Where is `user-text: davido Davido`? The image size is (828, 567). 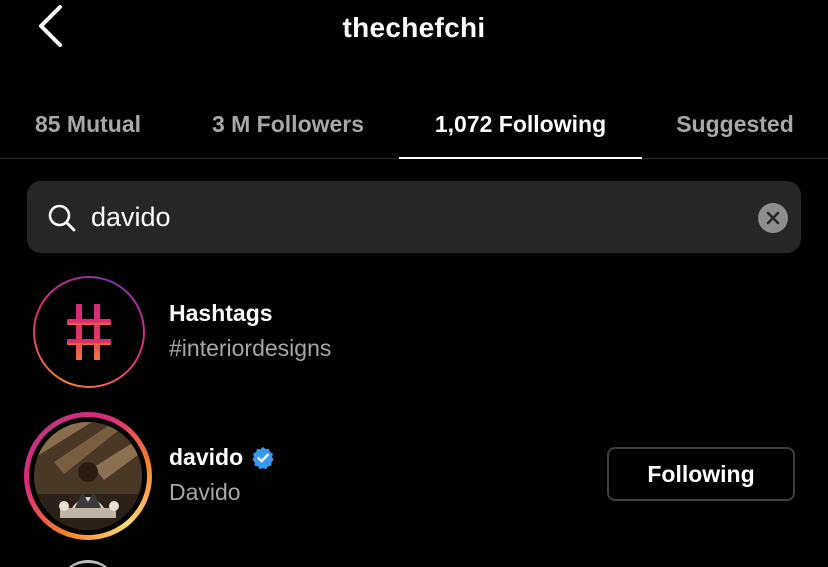
user-text: davido Davido is located at coordinates (222, 475).